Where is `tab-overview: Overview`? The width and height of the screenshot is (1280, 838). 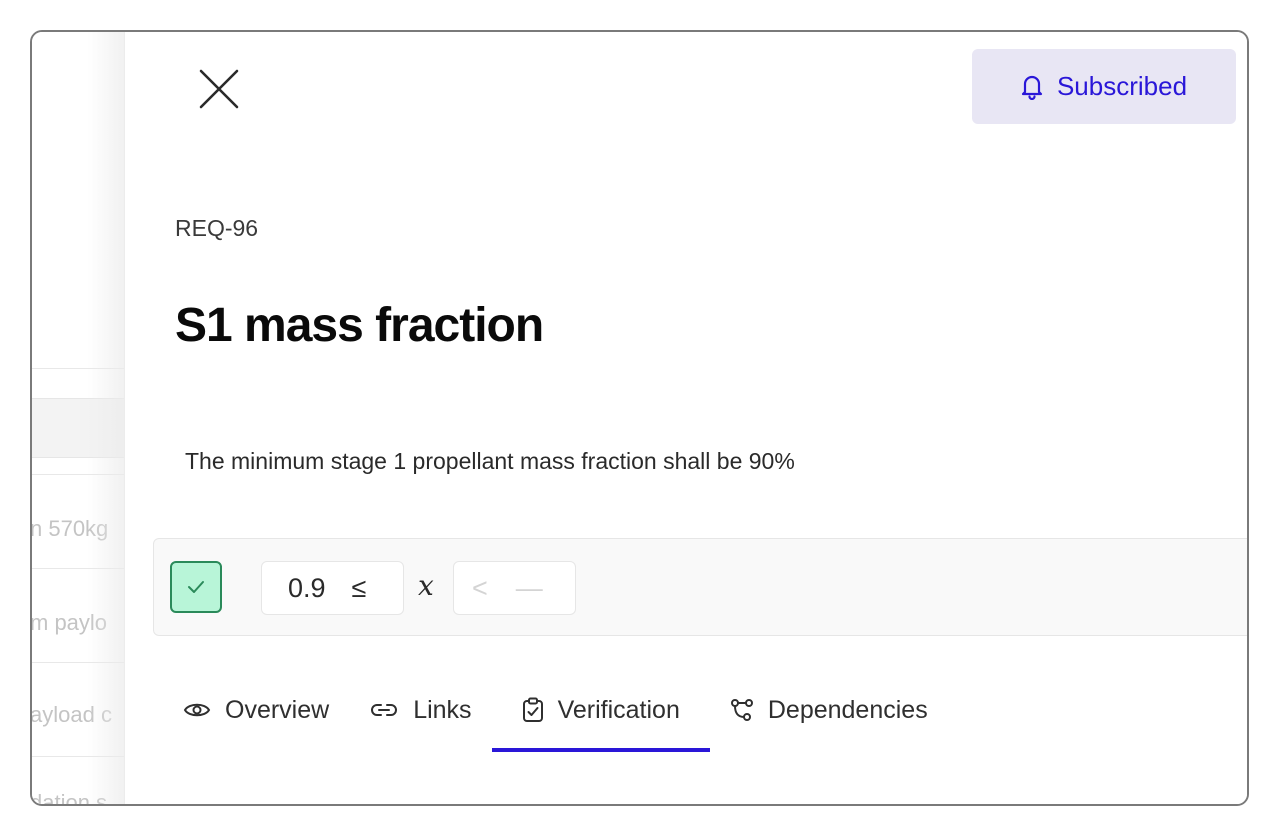
tab-overview: Overview is located at coordinates (256, 710).